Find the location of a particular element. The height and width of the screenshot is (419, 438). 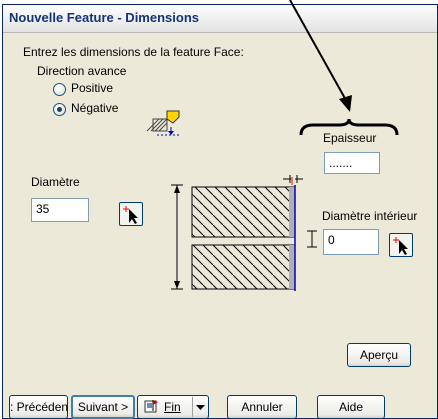

flag-icon is located at coordinates (151, 406).